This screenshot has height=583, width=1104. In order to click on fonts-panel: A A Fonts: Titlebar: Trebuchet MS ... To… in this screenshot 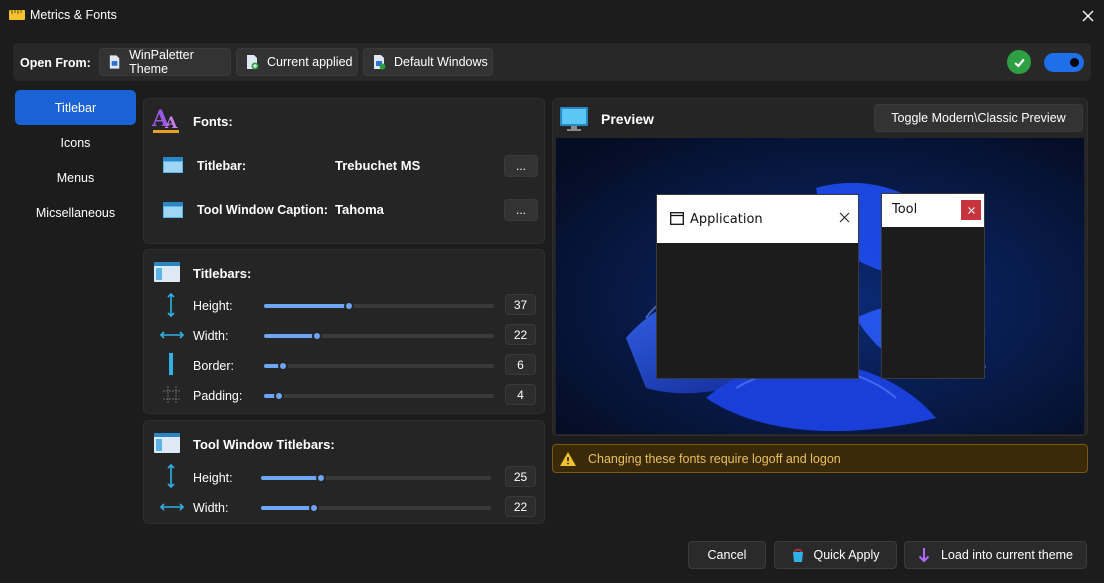, I will do `click(344, 171)`.